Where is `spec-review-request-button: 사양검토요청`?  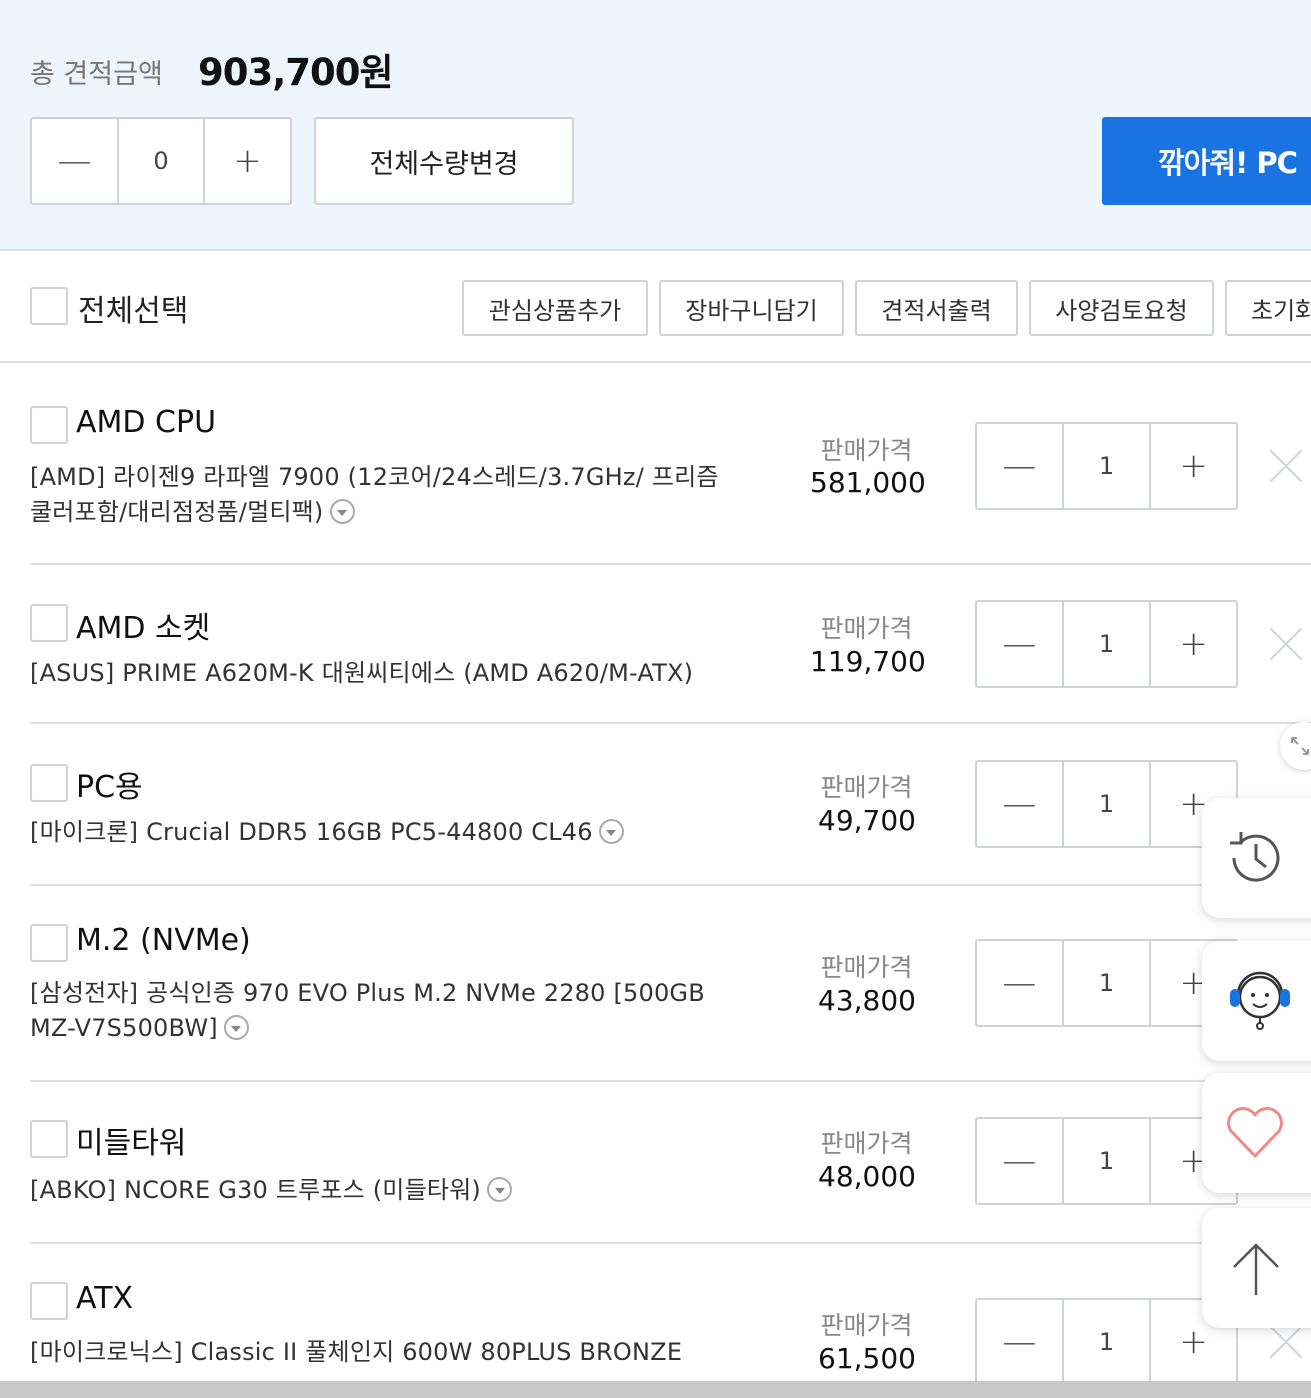 spec-review-request-button: 사양검토요청 is located at coordinates (1121, 308).